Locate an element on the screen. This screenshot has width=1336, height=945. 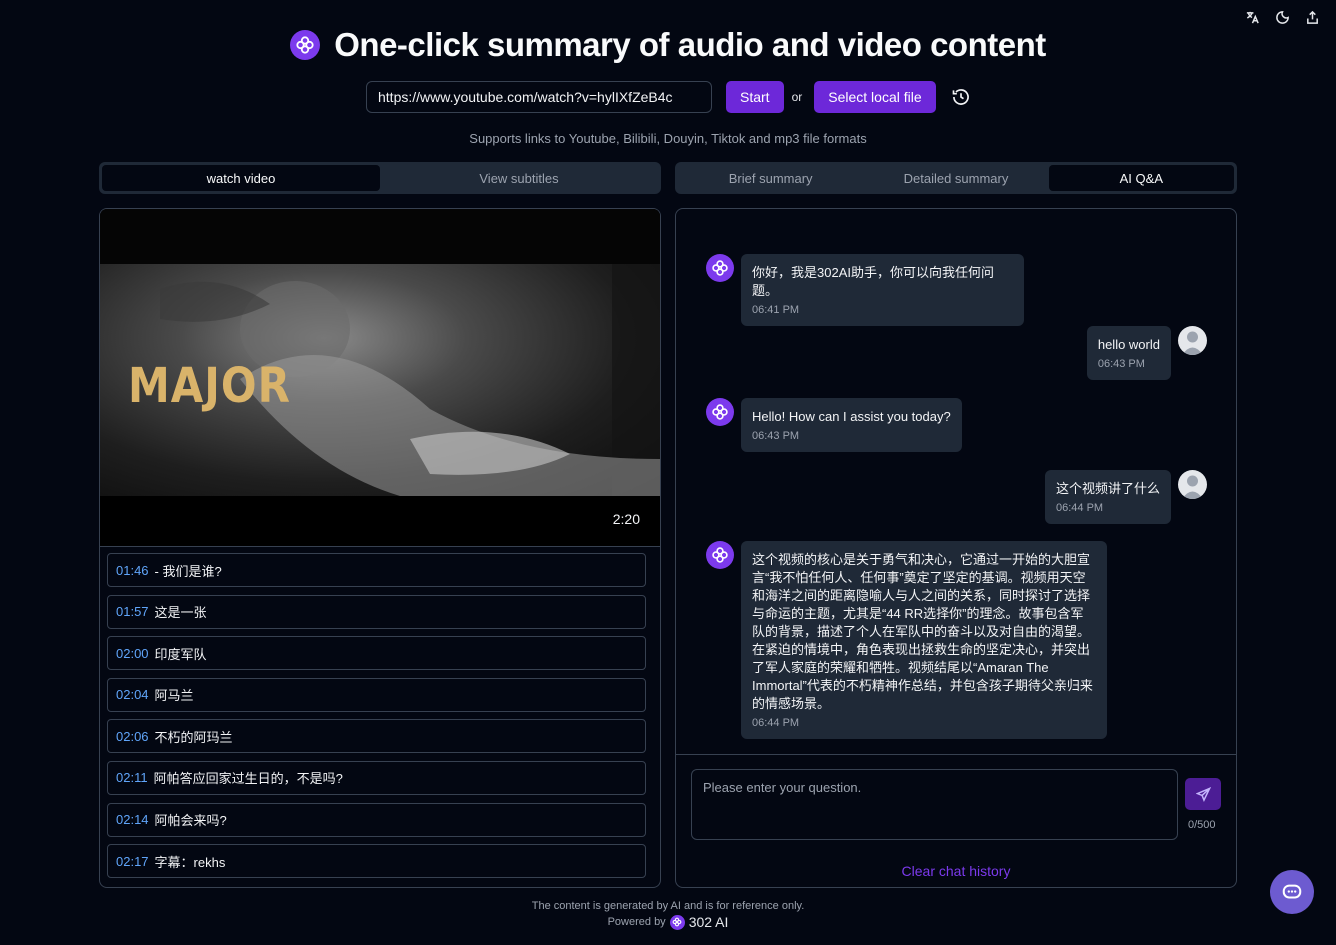
subtitle-text: 不朽的阿玛兰 is located at coordinates (193, 737).